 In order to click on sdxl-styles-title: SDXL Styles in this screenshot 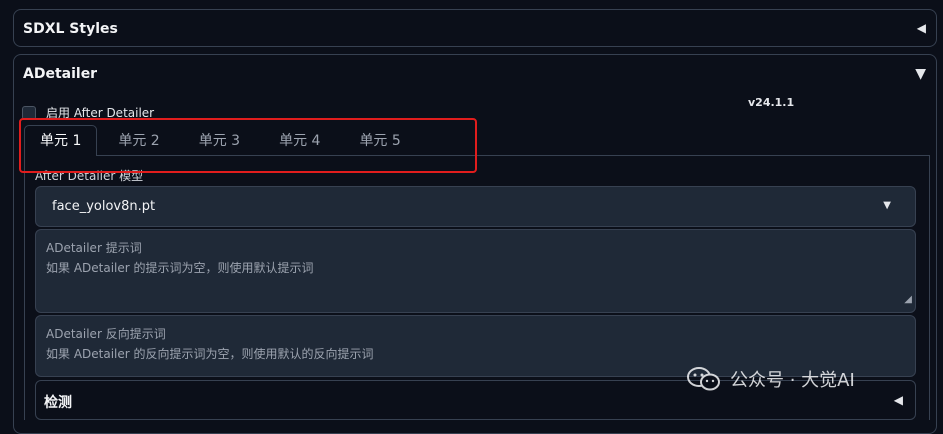, I will do `click(70, 29)`.